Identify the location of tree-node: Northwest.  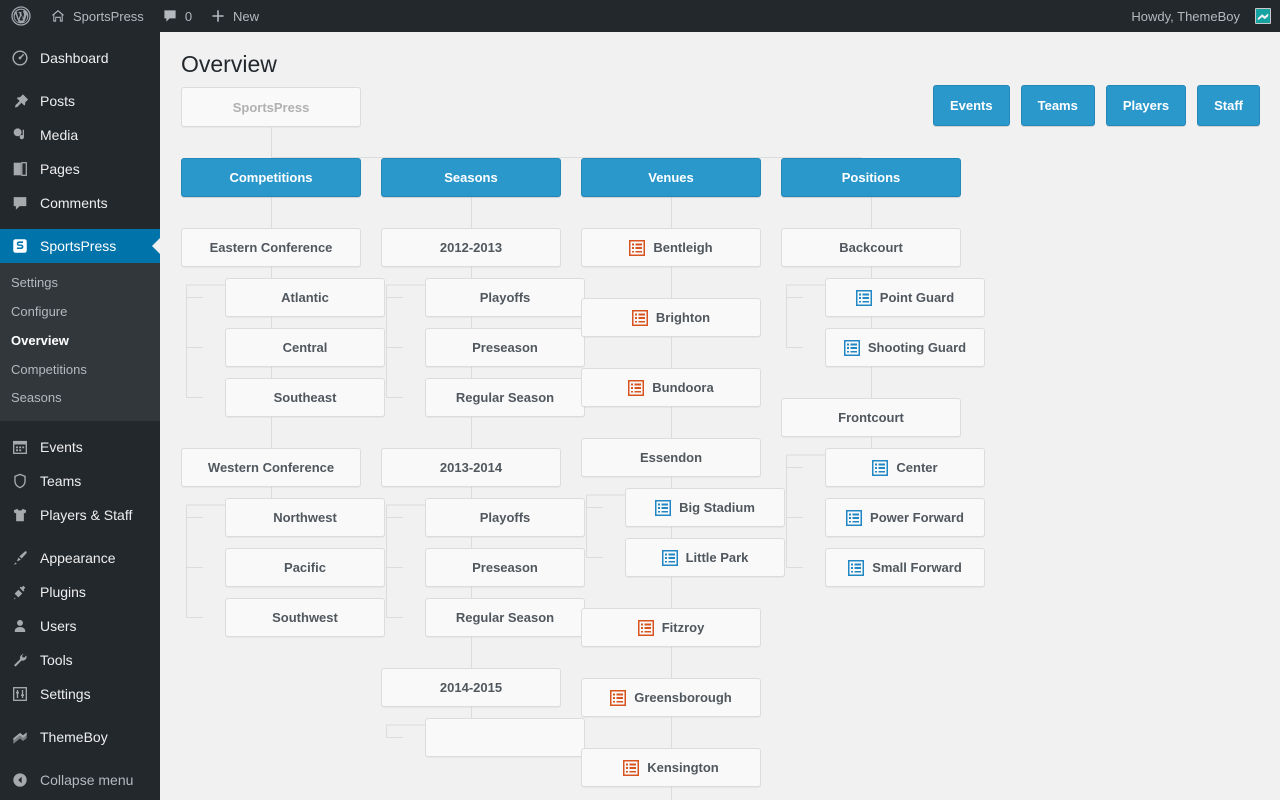
(305, 517).